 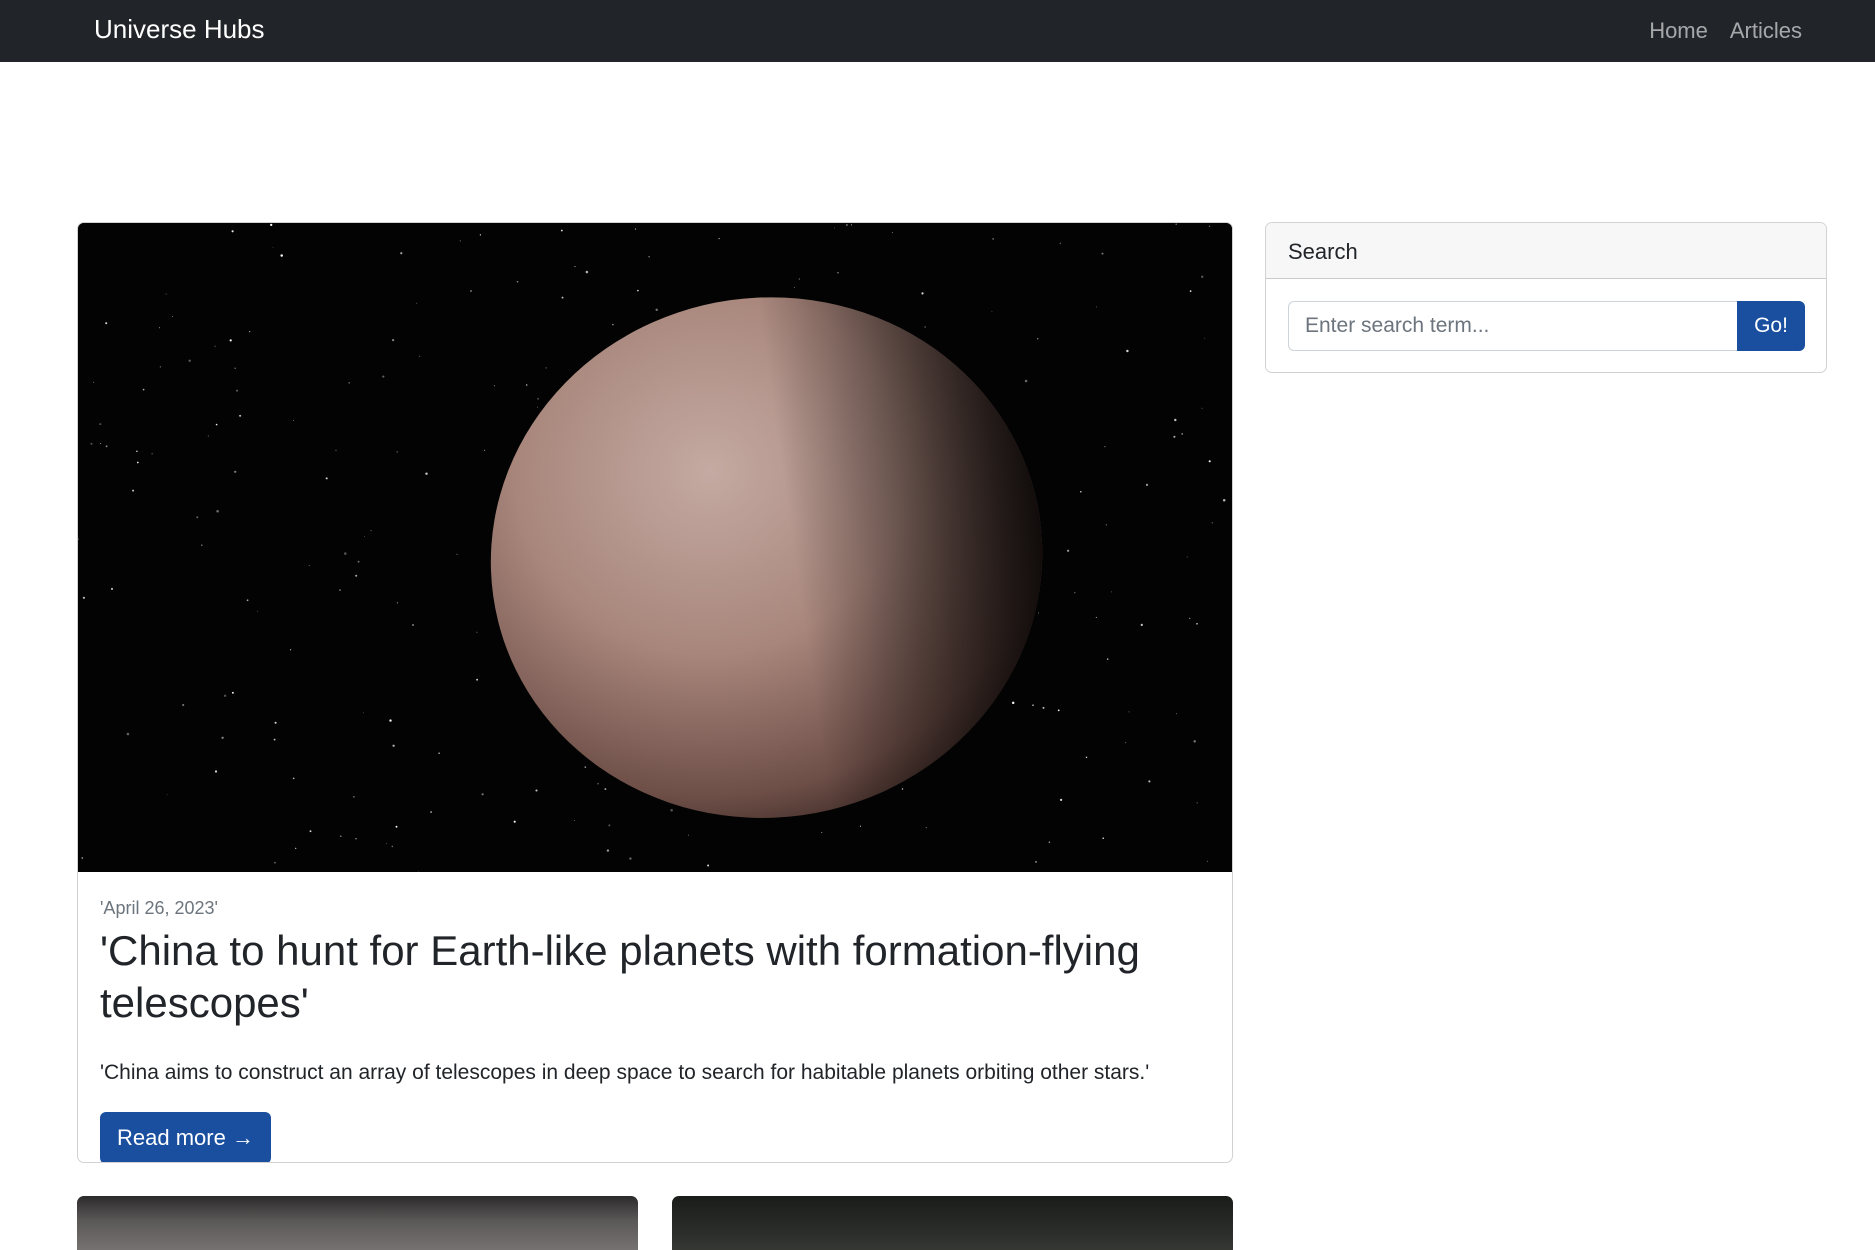 I want to click on brand-link: Universe Hubs, so click(x=179, y=29).